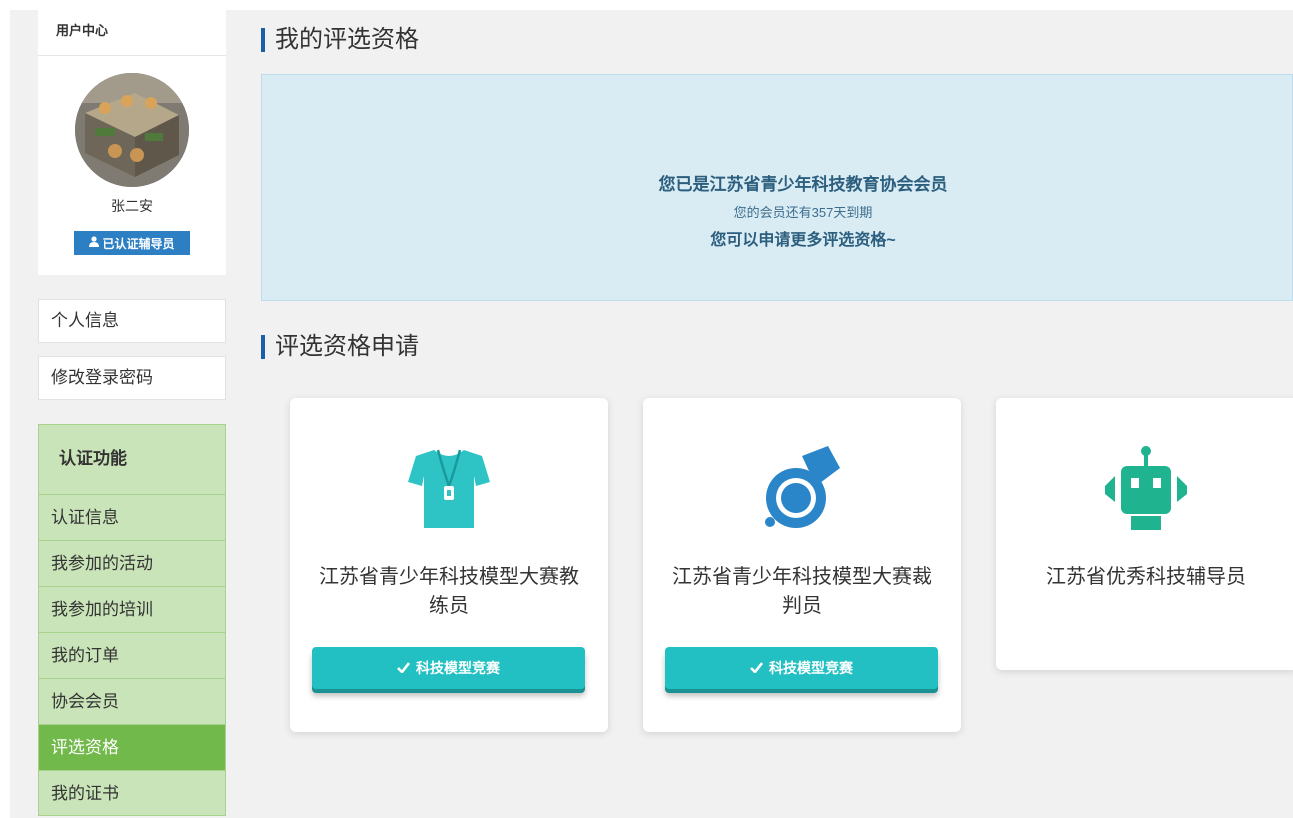 This screenshot has width=1293, height=818. Describe the element at coordinates (340, 40) in the screenshot. I see `my-qualification-title: 我的评选资格` at that location.